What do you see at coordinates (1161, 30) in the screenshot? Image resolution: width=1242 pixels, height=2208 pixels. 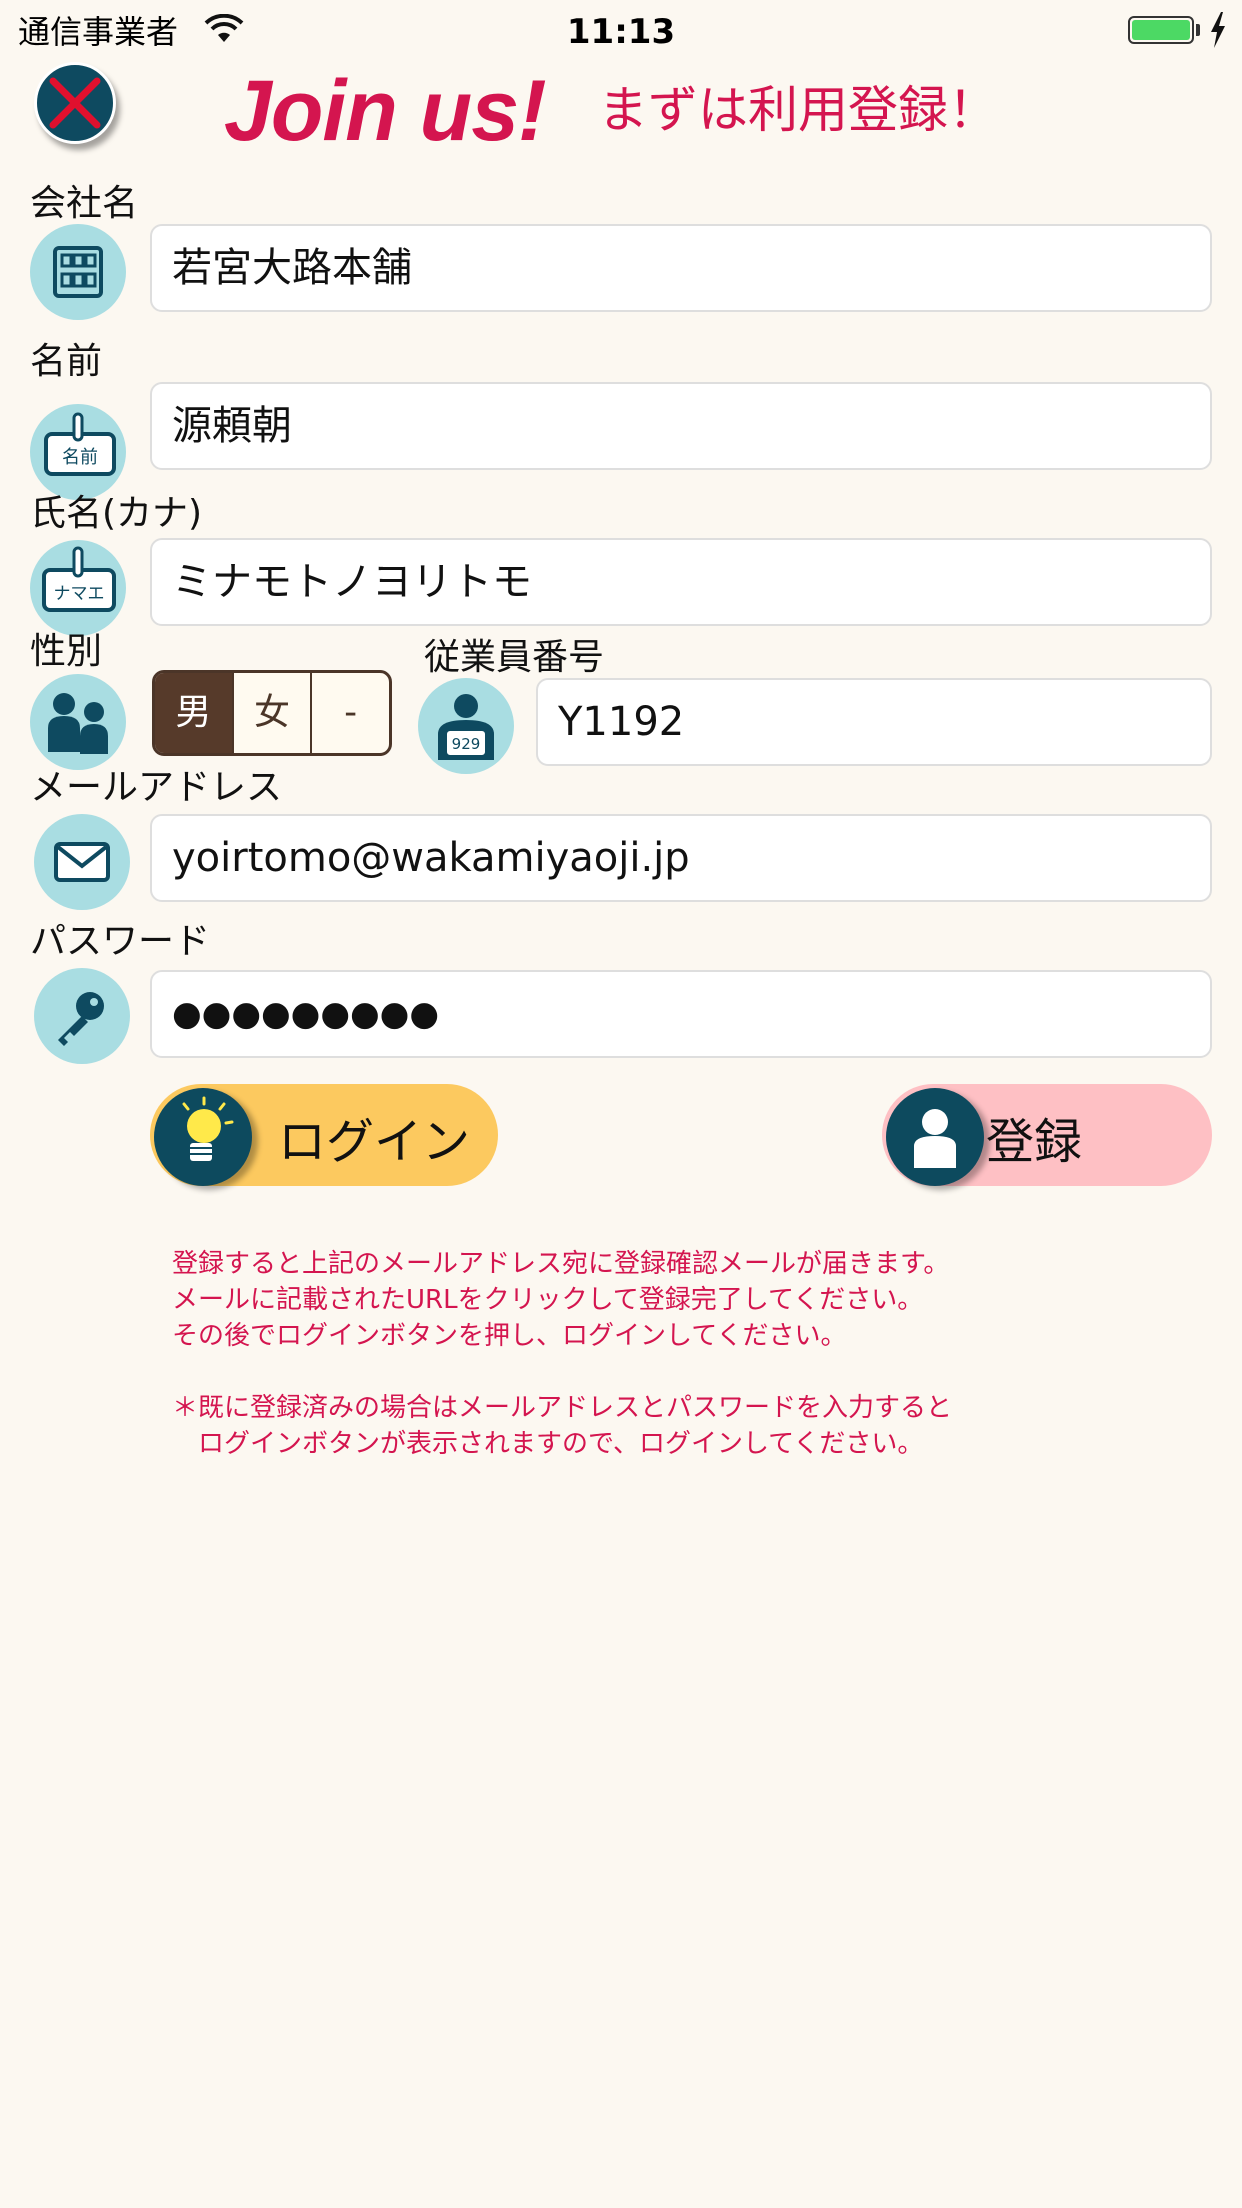 I see `battery-icon` at bounding box center [1161, 30].